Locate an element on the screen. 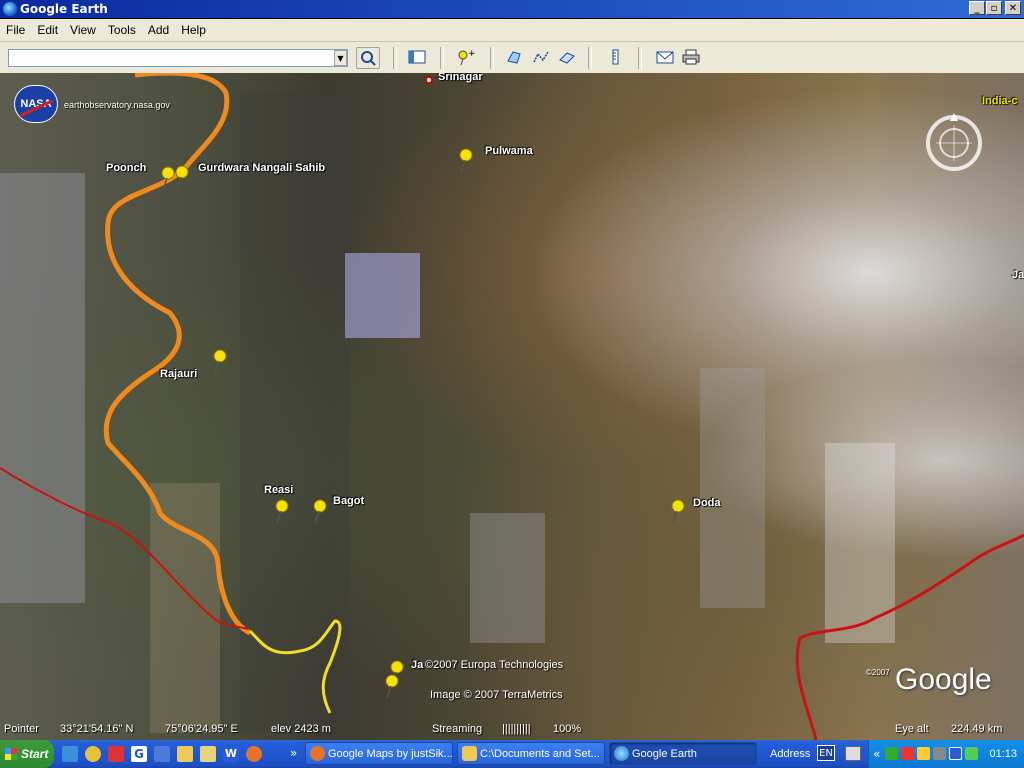  address-toolbar-label: Address is located at coordinates (790, 754).